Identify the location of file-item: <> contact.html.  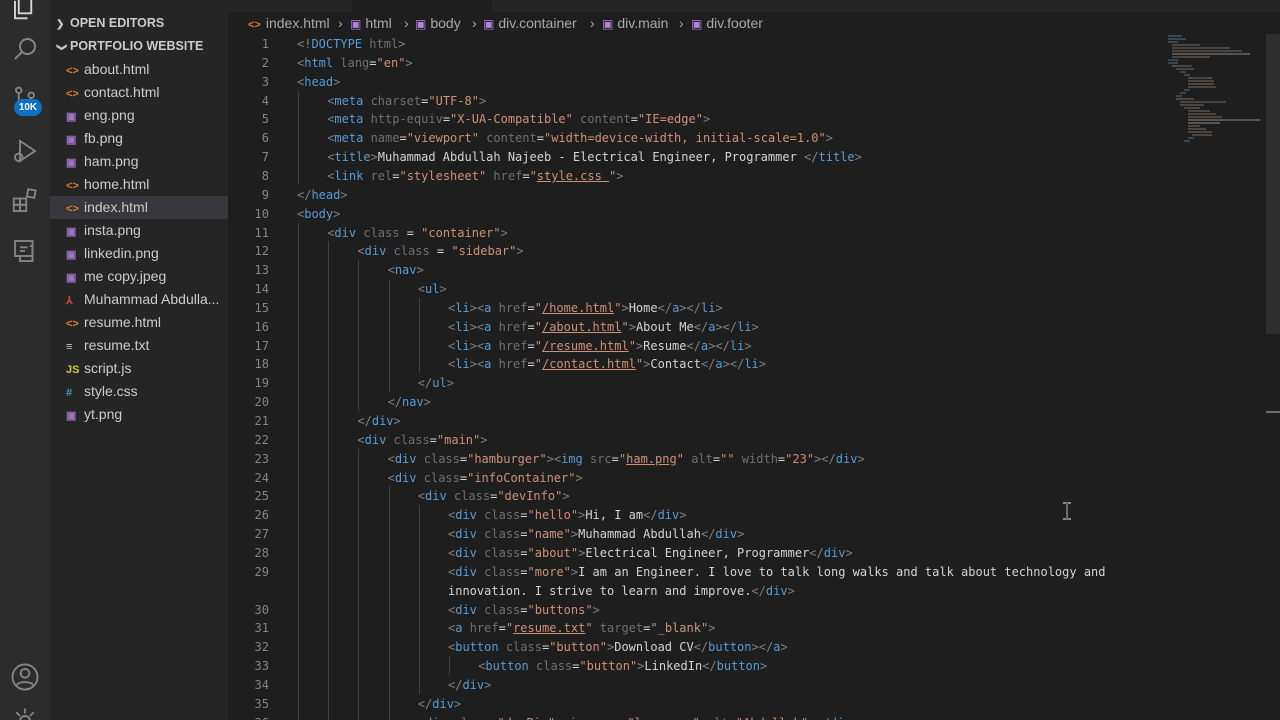
(139, 92).